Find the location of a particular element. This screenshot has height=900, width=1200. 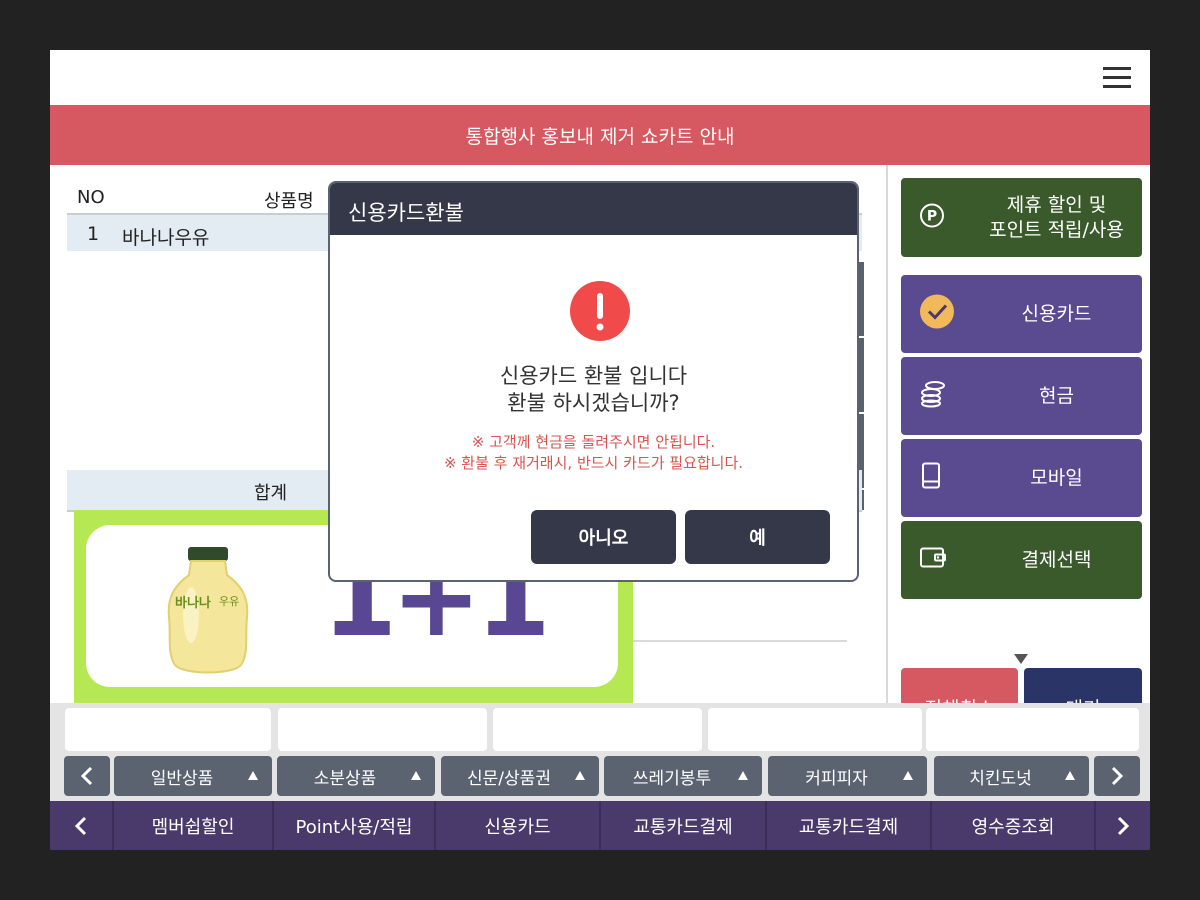

dialog-warning-line1: ※ 고객께 현금을 돌려주시면 안됩니다. is located at coordinates (593, 442).